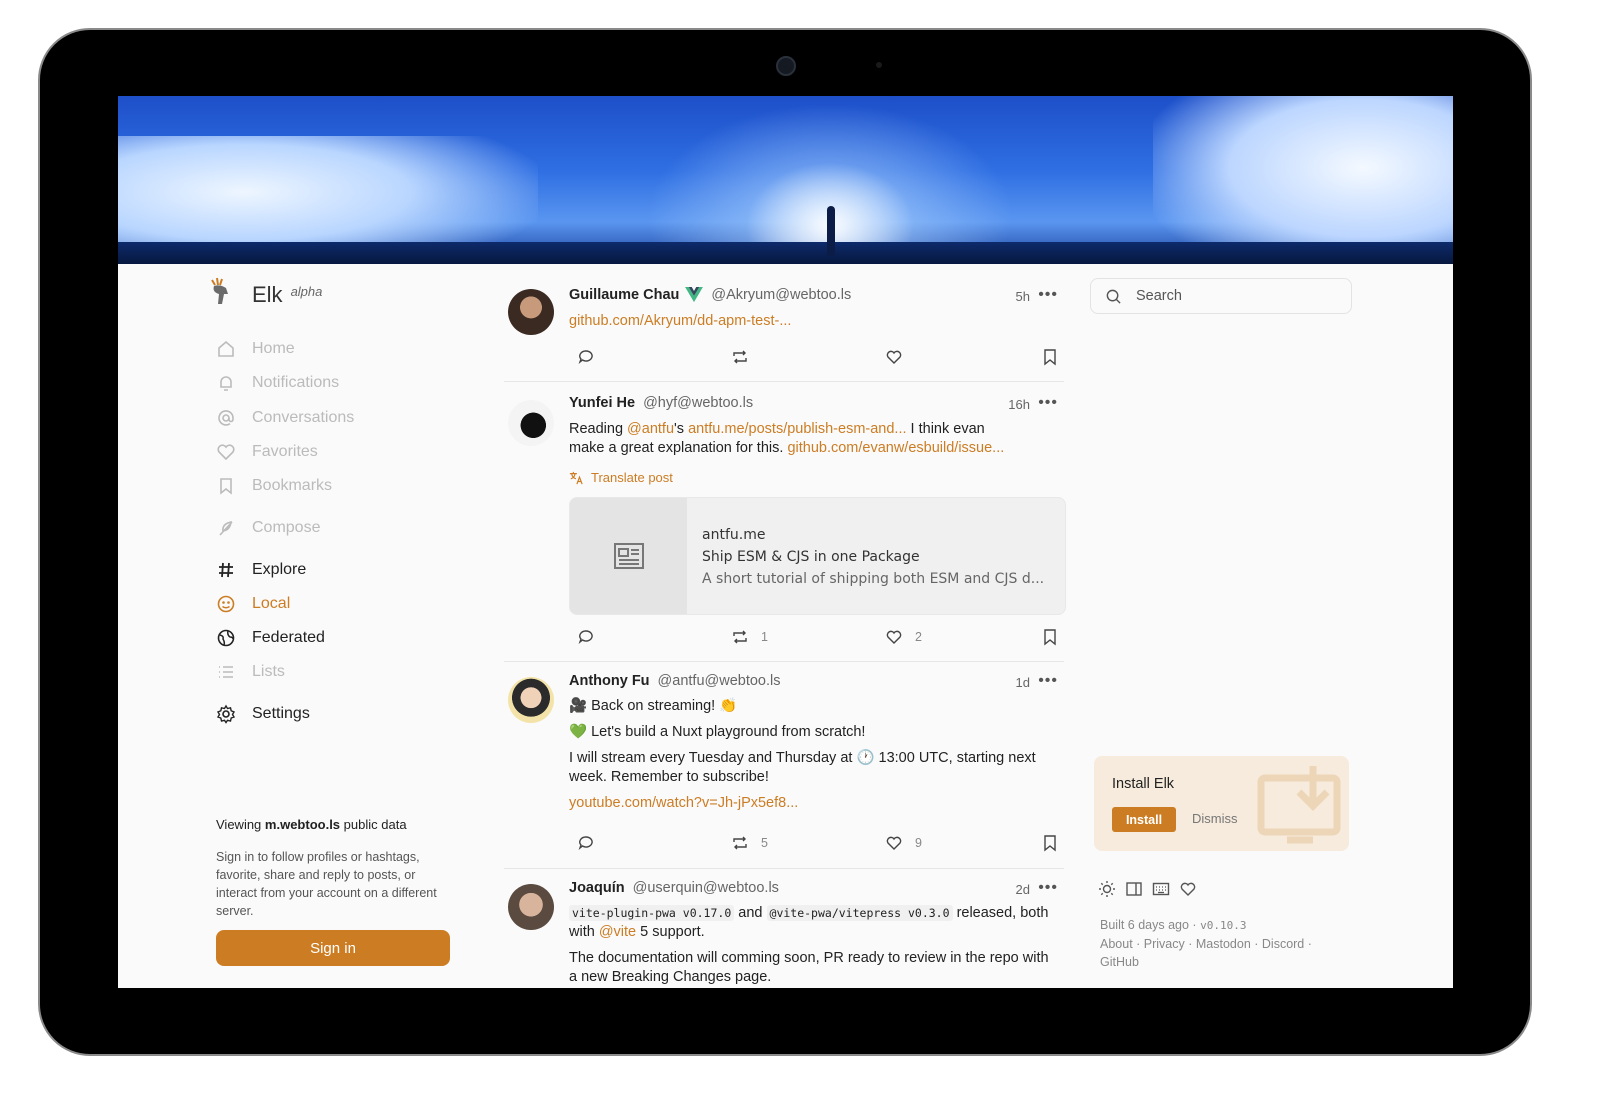 This screenshot has height=1112, width=1608. Describe the element at coordinates (1188, 889) in the screenshot. I see `heart-icon` at that location.